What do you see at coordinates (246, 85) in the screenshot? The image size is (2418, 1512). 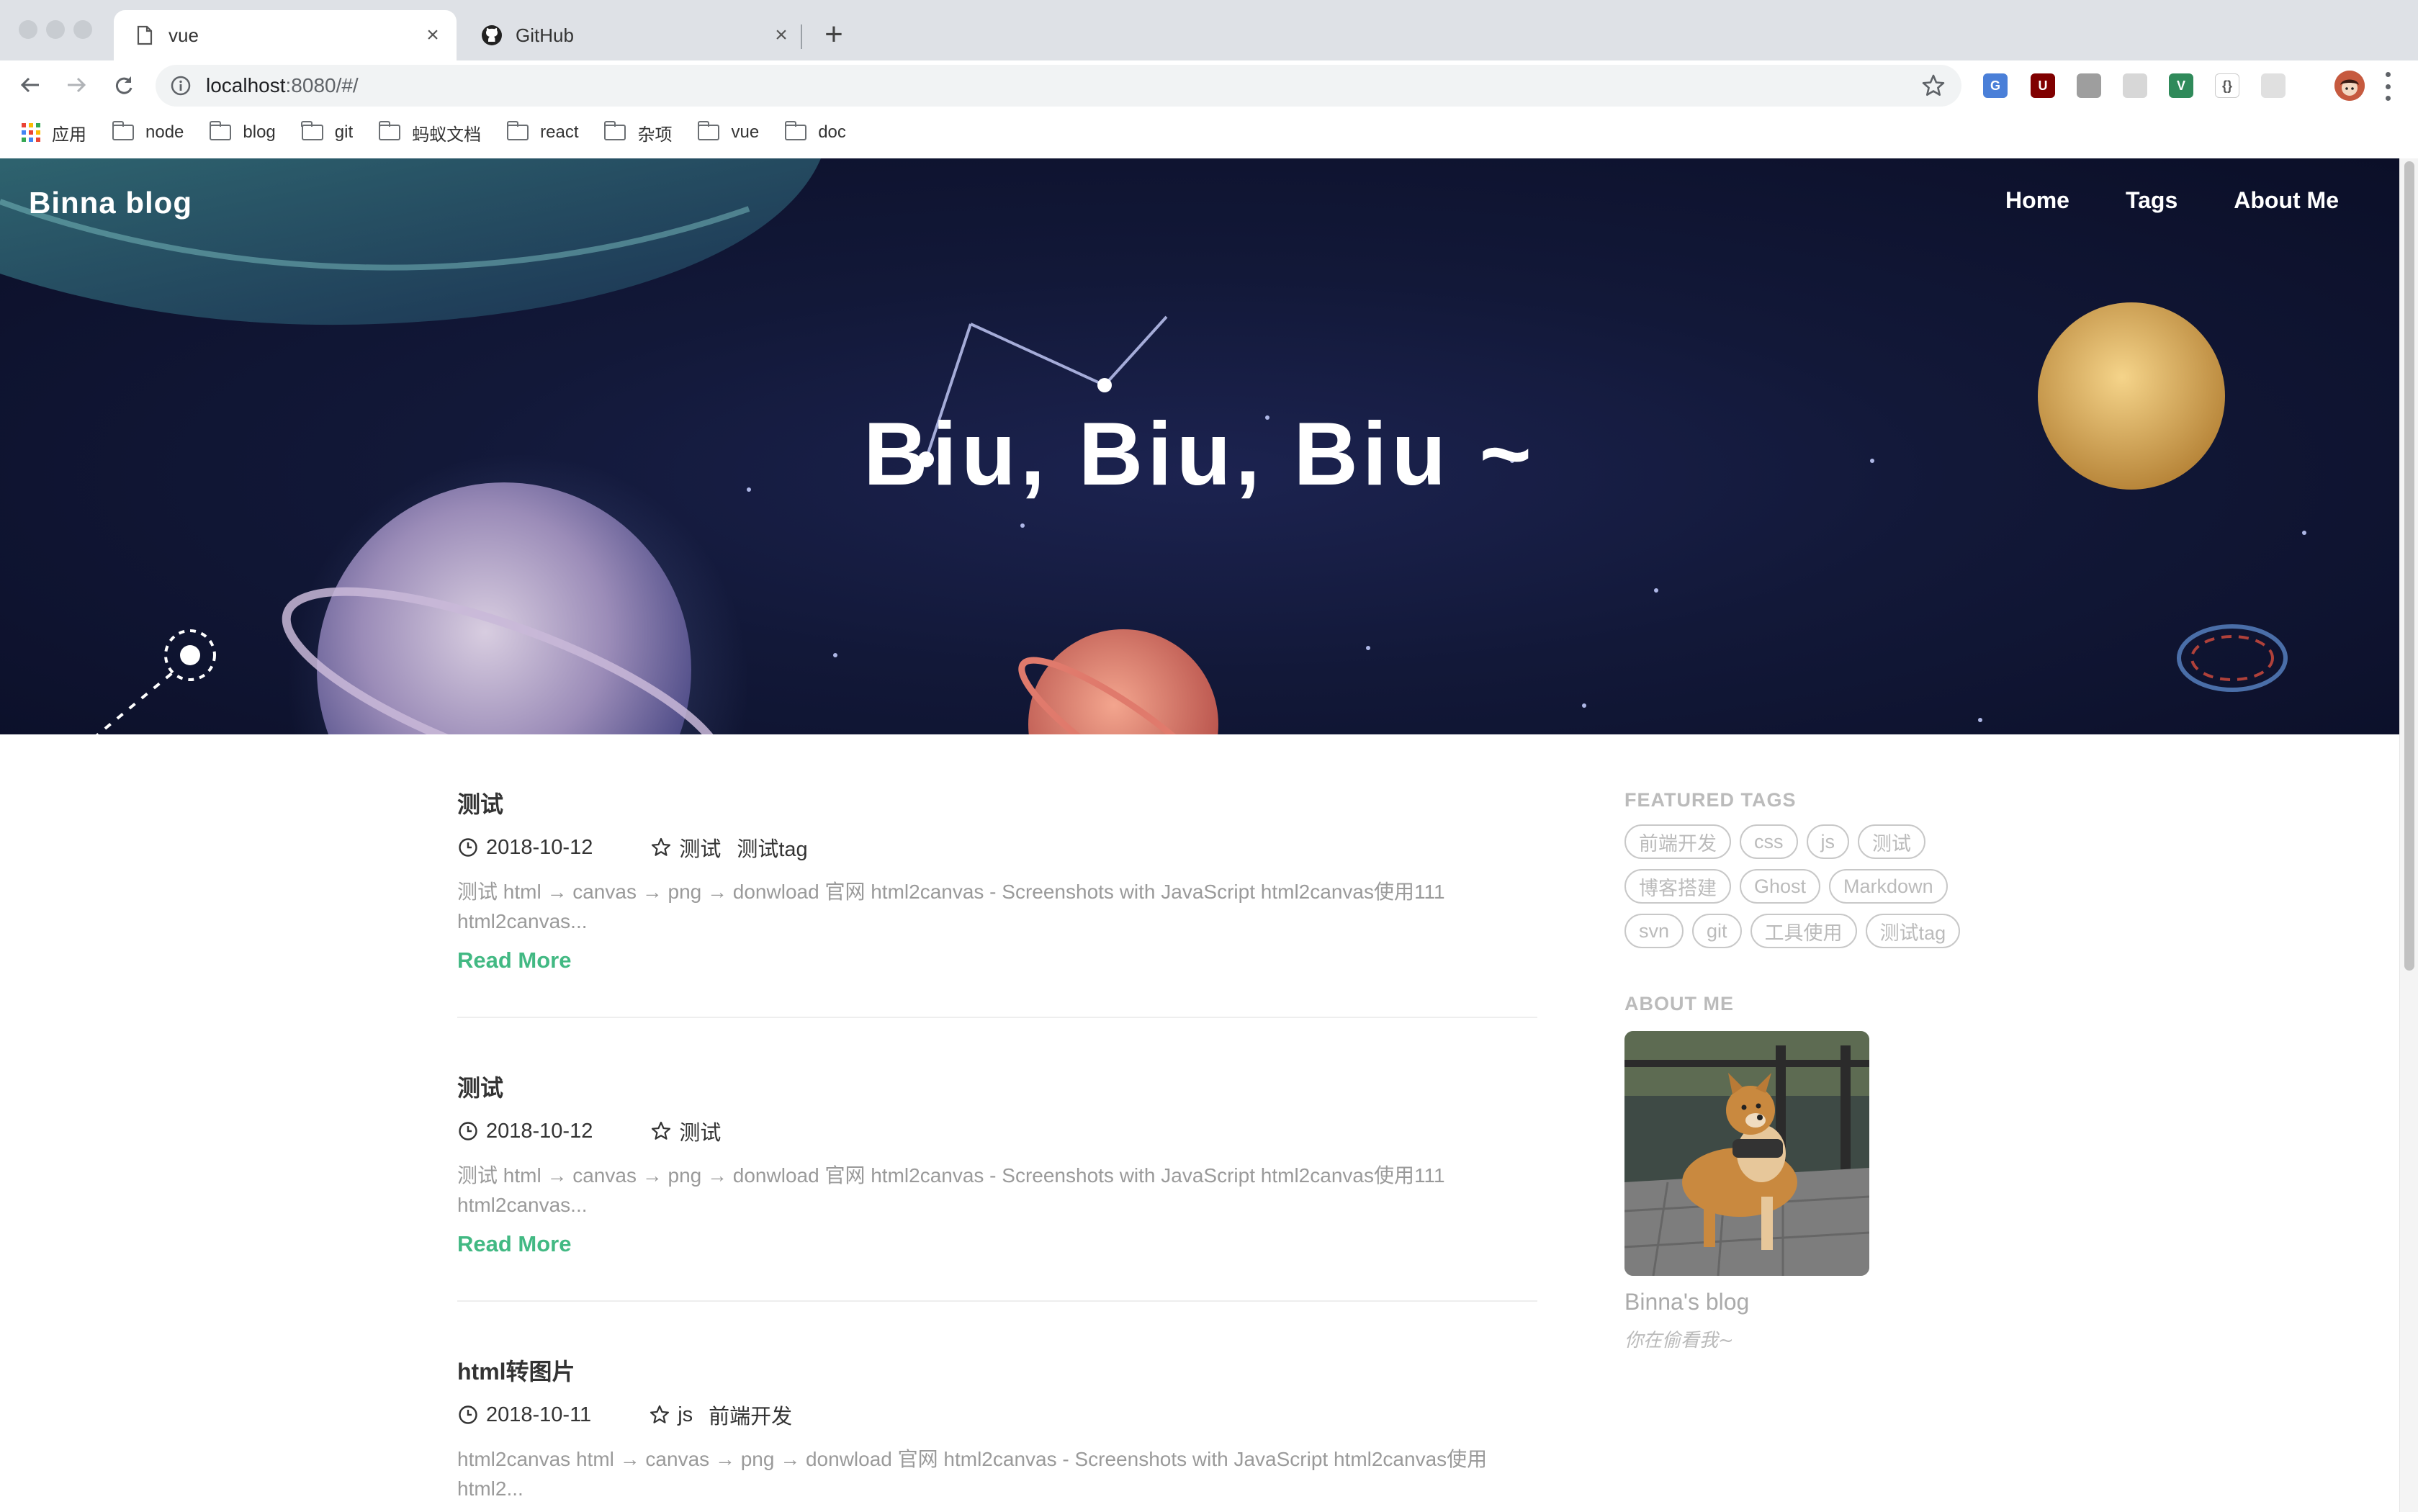 I see `url-host: localhost` at bounding box center [246, 85].